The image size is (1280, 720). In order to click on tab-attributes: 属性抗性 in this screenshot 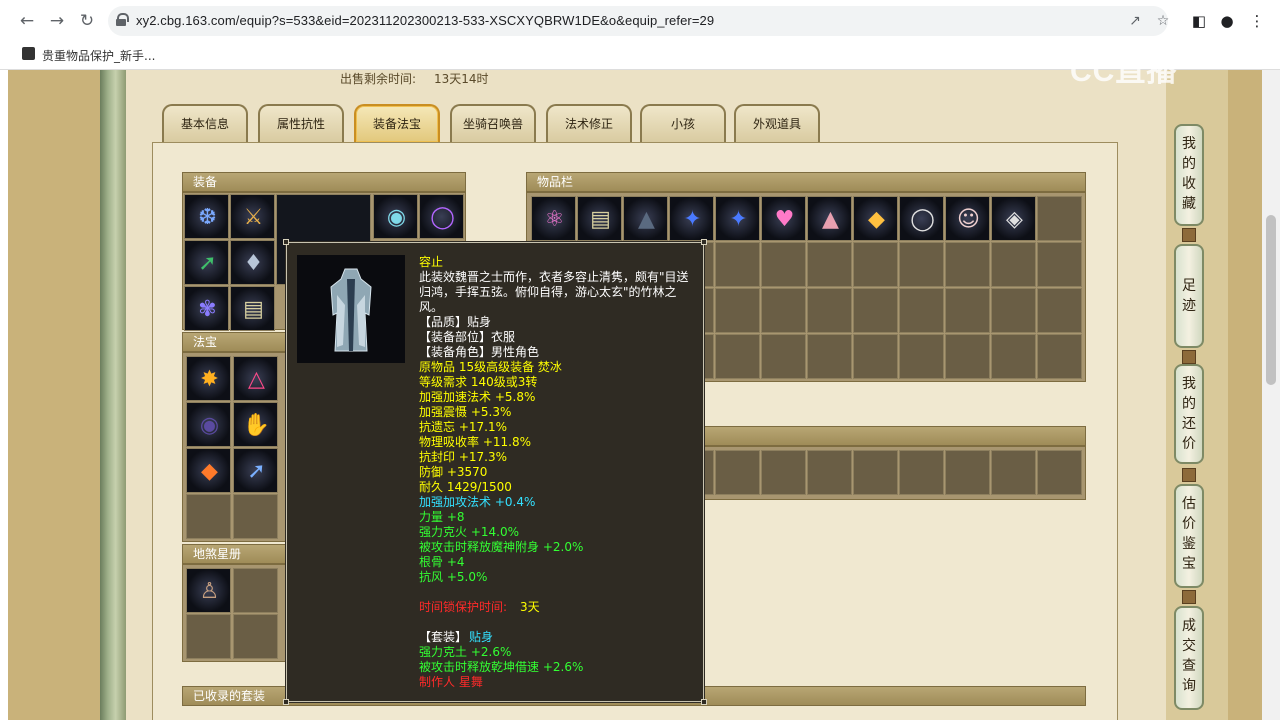, I will do `click(301, 123)`.